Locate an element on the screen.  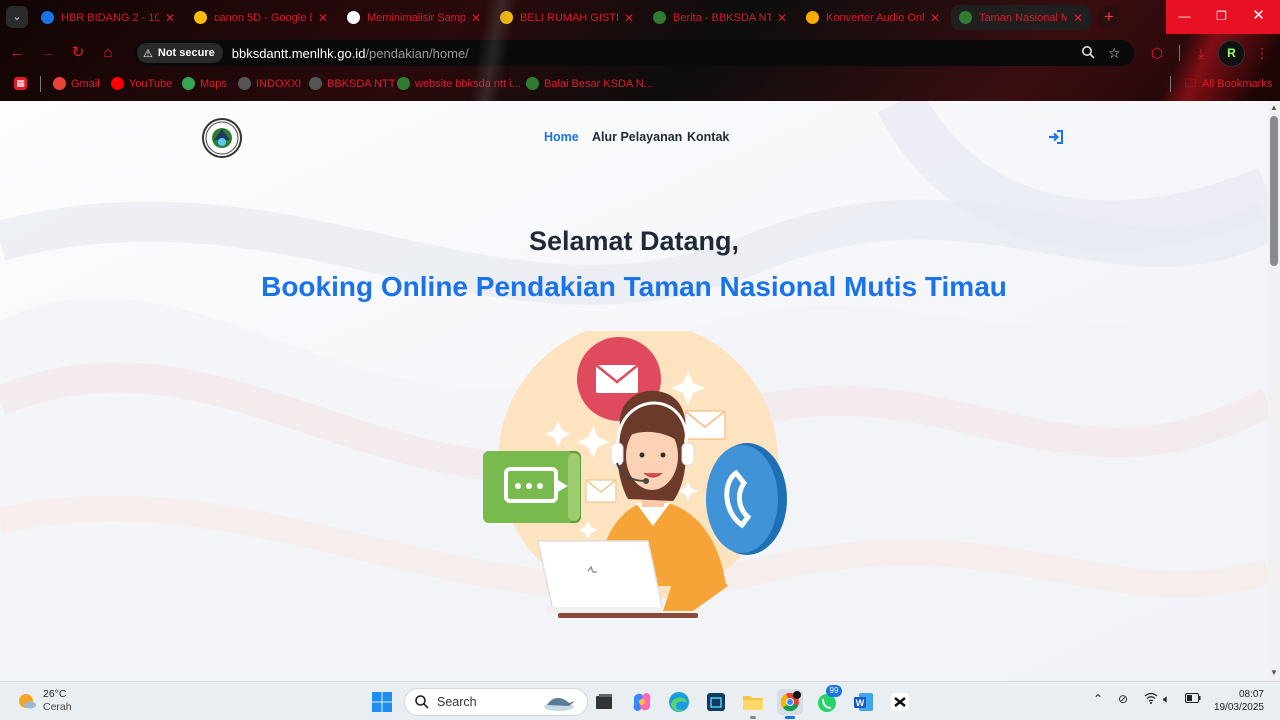
copilot-icon is located at coordinates (642, 702).